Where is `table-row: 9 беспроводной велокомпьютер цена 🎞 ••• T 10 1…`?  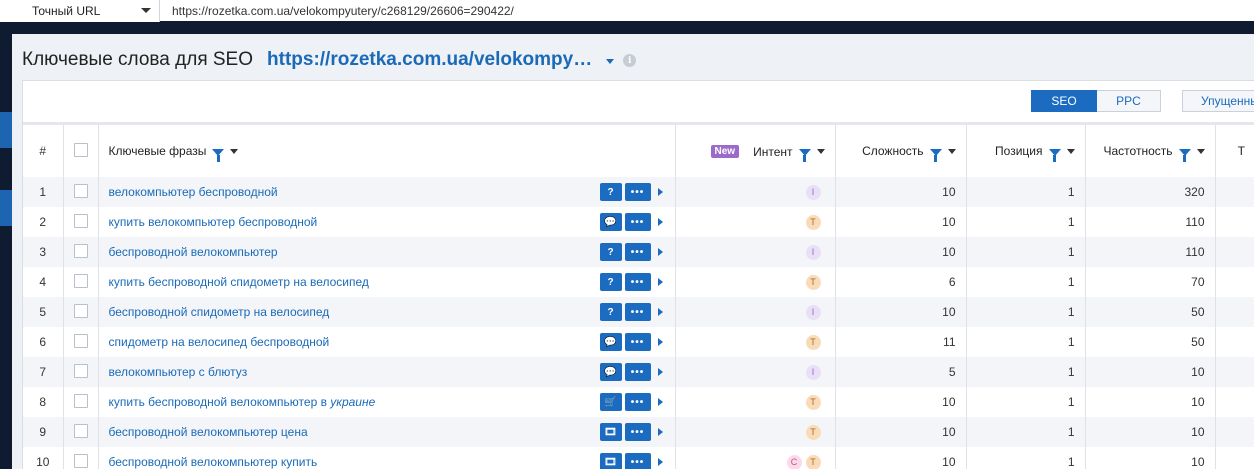 table-row: 9 беспроводной велокомпьютер цена 🎞 ••• T 10 1… is located at coordinates (638, 432).